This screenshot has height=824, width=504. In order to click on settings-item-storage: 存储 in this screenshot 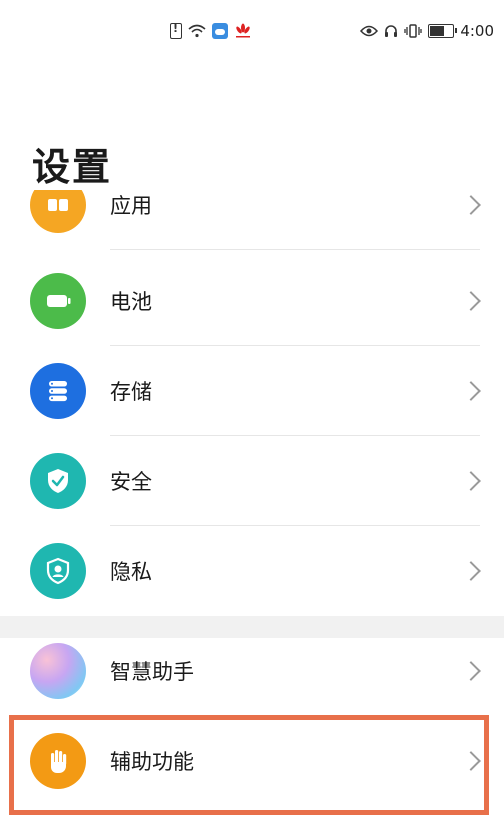, I will do `click(252, 391)`.